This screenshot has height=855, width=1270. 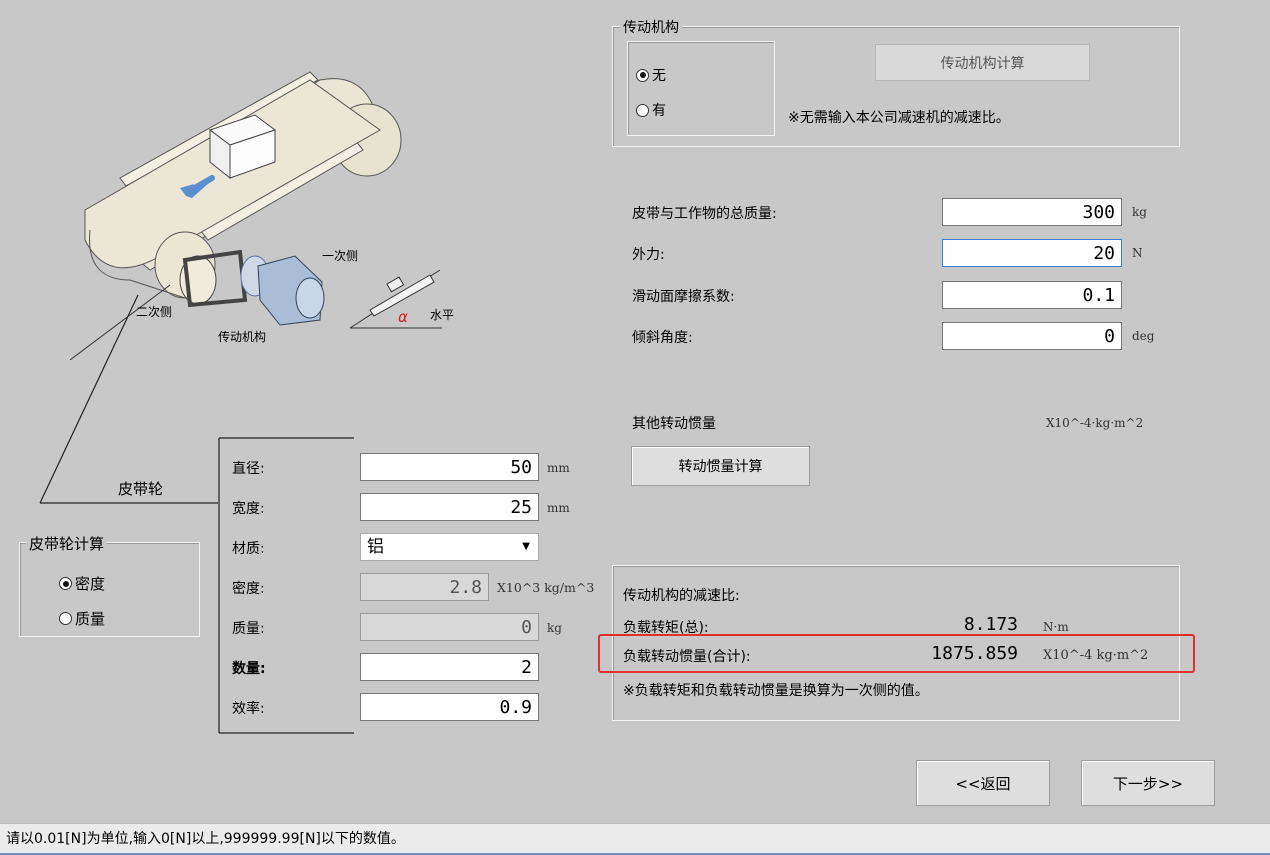 What do you see at coordinates (651, 27) in the screenshot?
I see `transmission-legend: 传动机构` at bounding box center [651, 27].